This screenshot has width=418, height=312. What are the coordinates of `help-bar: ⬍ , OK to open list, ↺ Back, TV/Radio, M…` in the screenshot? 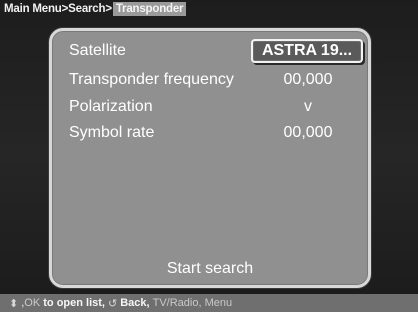 It's located at (209, 303).